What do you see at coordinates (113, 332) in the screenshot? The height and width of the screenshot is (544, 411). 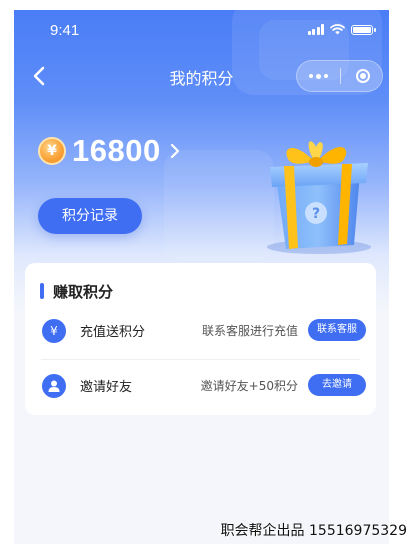 I see `item-label: 充值送积分` at bounding box center [113, 332].